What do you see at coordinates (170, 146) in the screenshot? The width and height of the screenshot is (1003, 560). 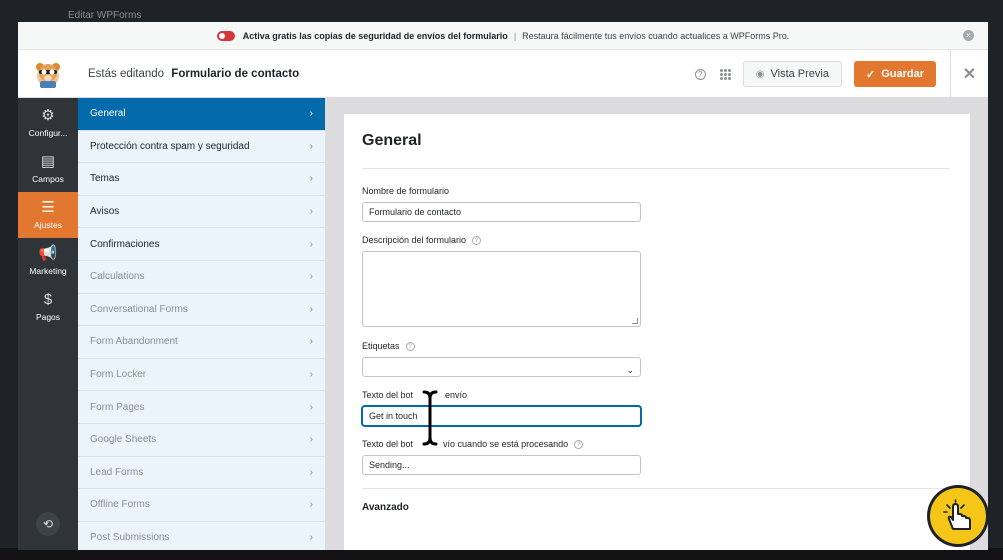 I see `section-label: Protección contra spam y seguridad` at bounding box center [170, 146].